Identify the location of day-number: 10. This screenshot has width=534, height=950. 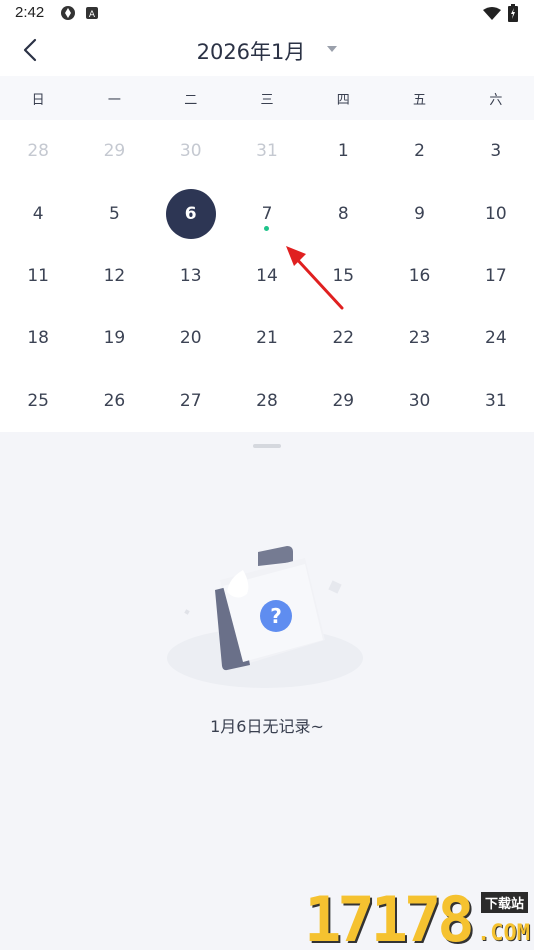
(496, 213).